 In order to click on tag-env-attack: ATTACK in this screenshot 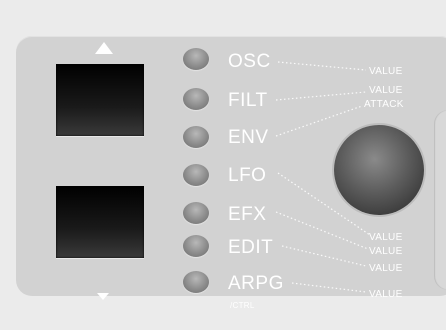, I will do `click(384, 104)`.